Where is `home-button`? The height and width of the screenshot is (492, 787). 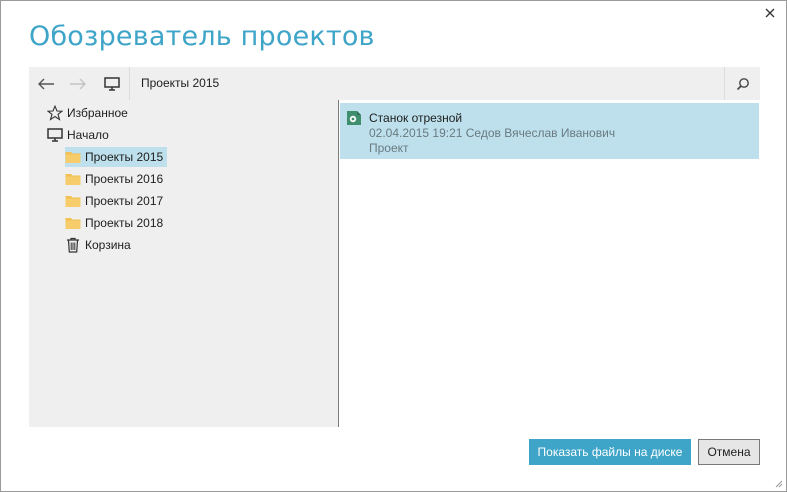 home-button is located at coordinates (112, 83).